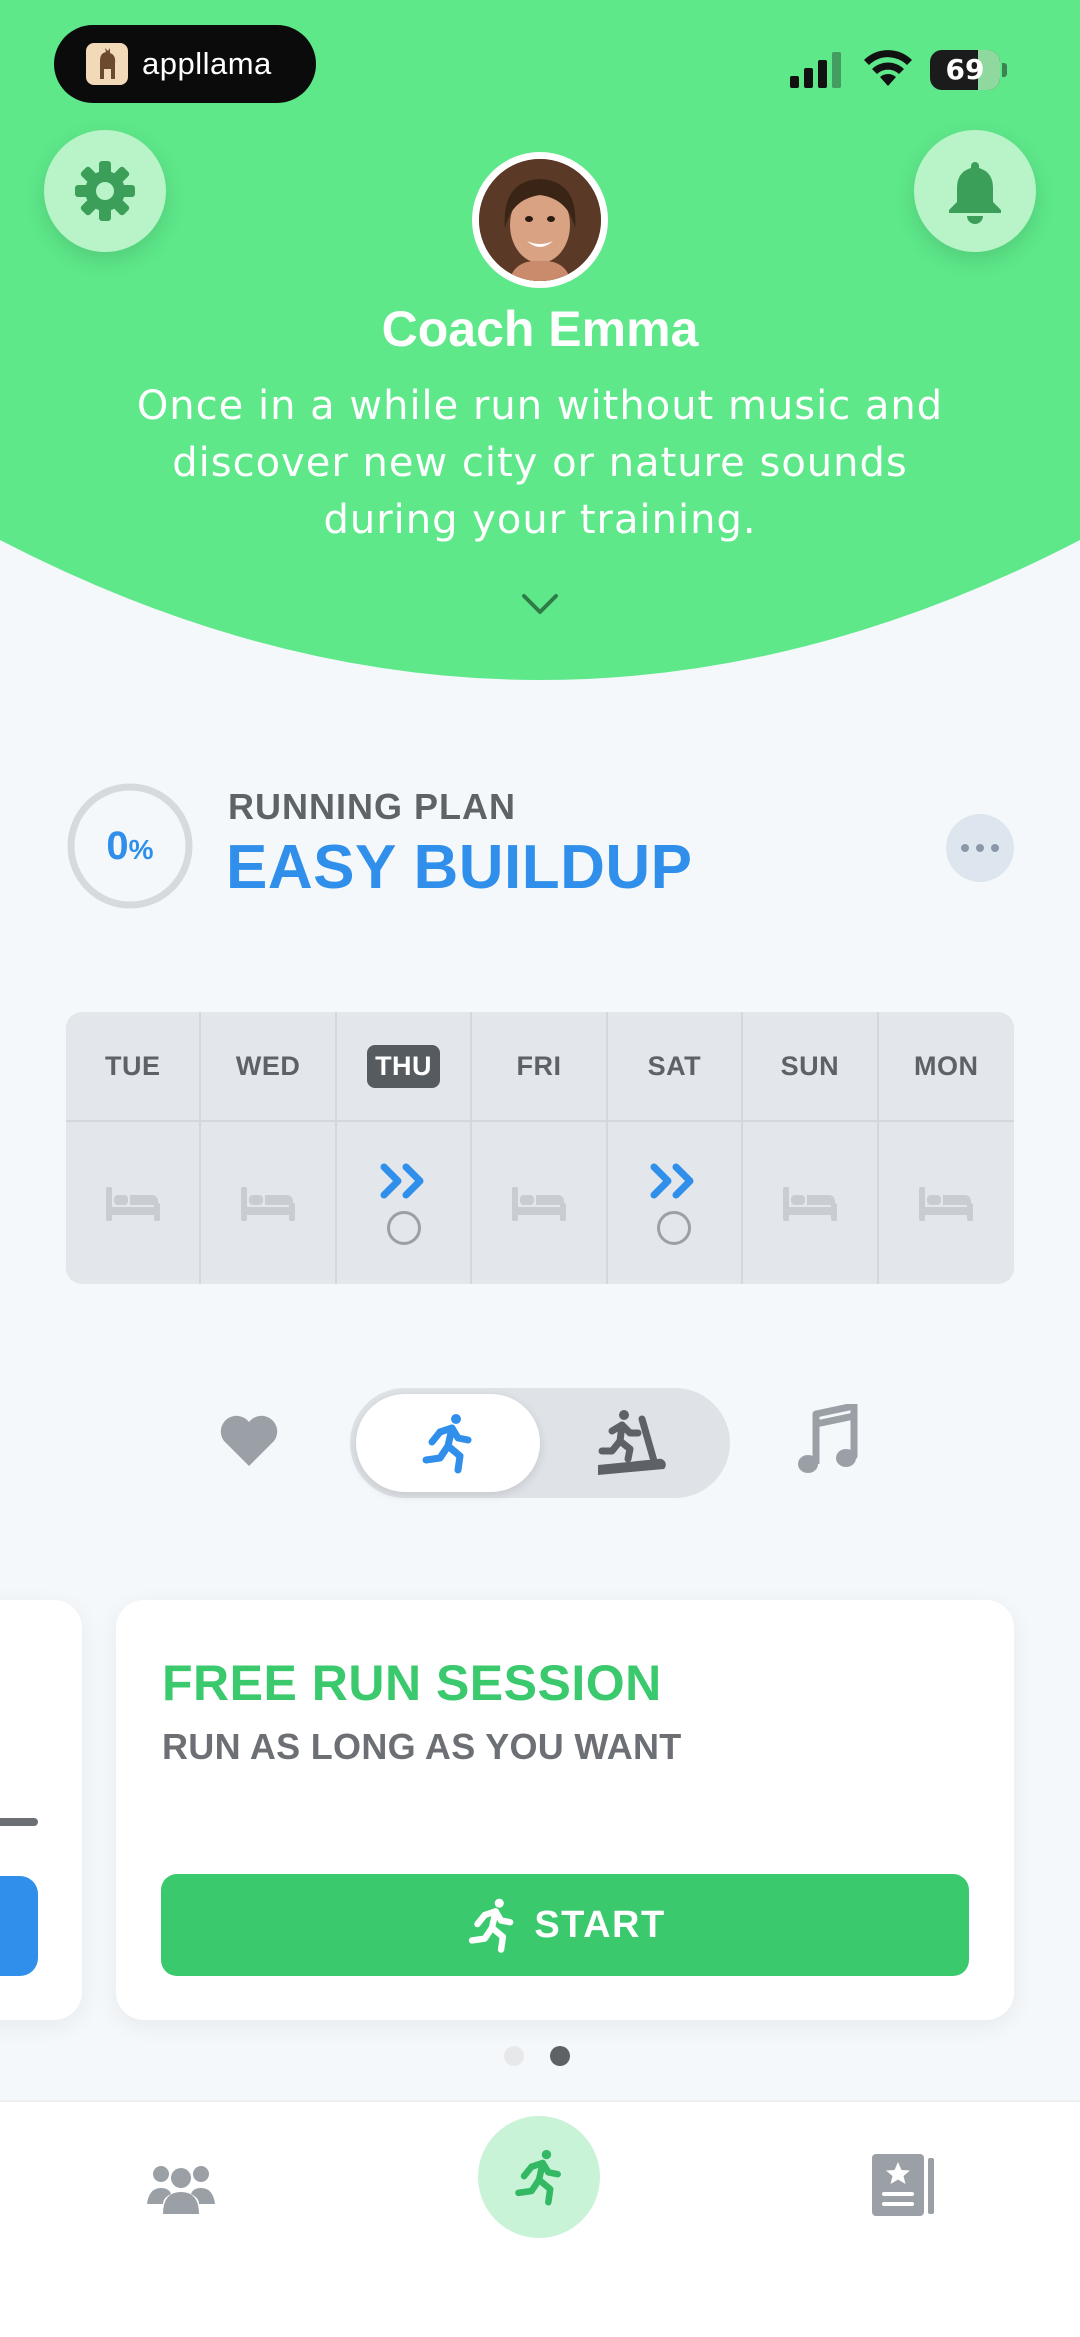 The height and width of the screenshot is (2337, 1080). I want to click on plan-progress-value: 0%, so click(130, 846).